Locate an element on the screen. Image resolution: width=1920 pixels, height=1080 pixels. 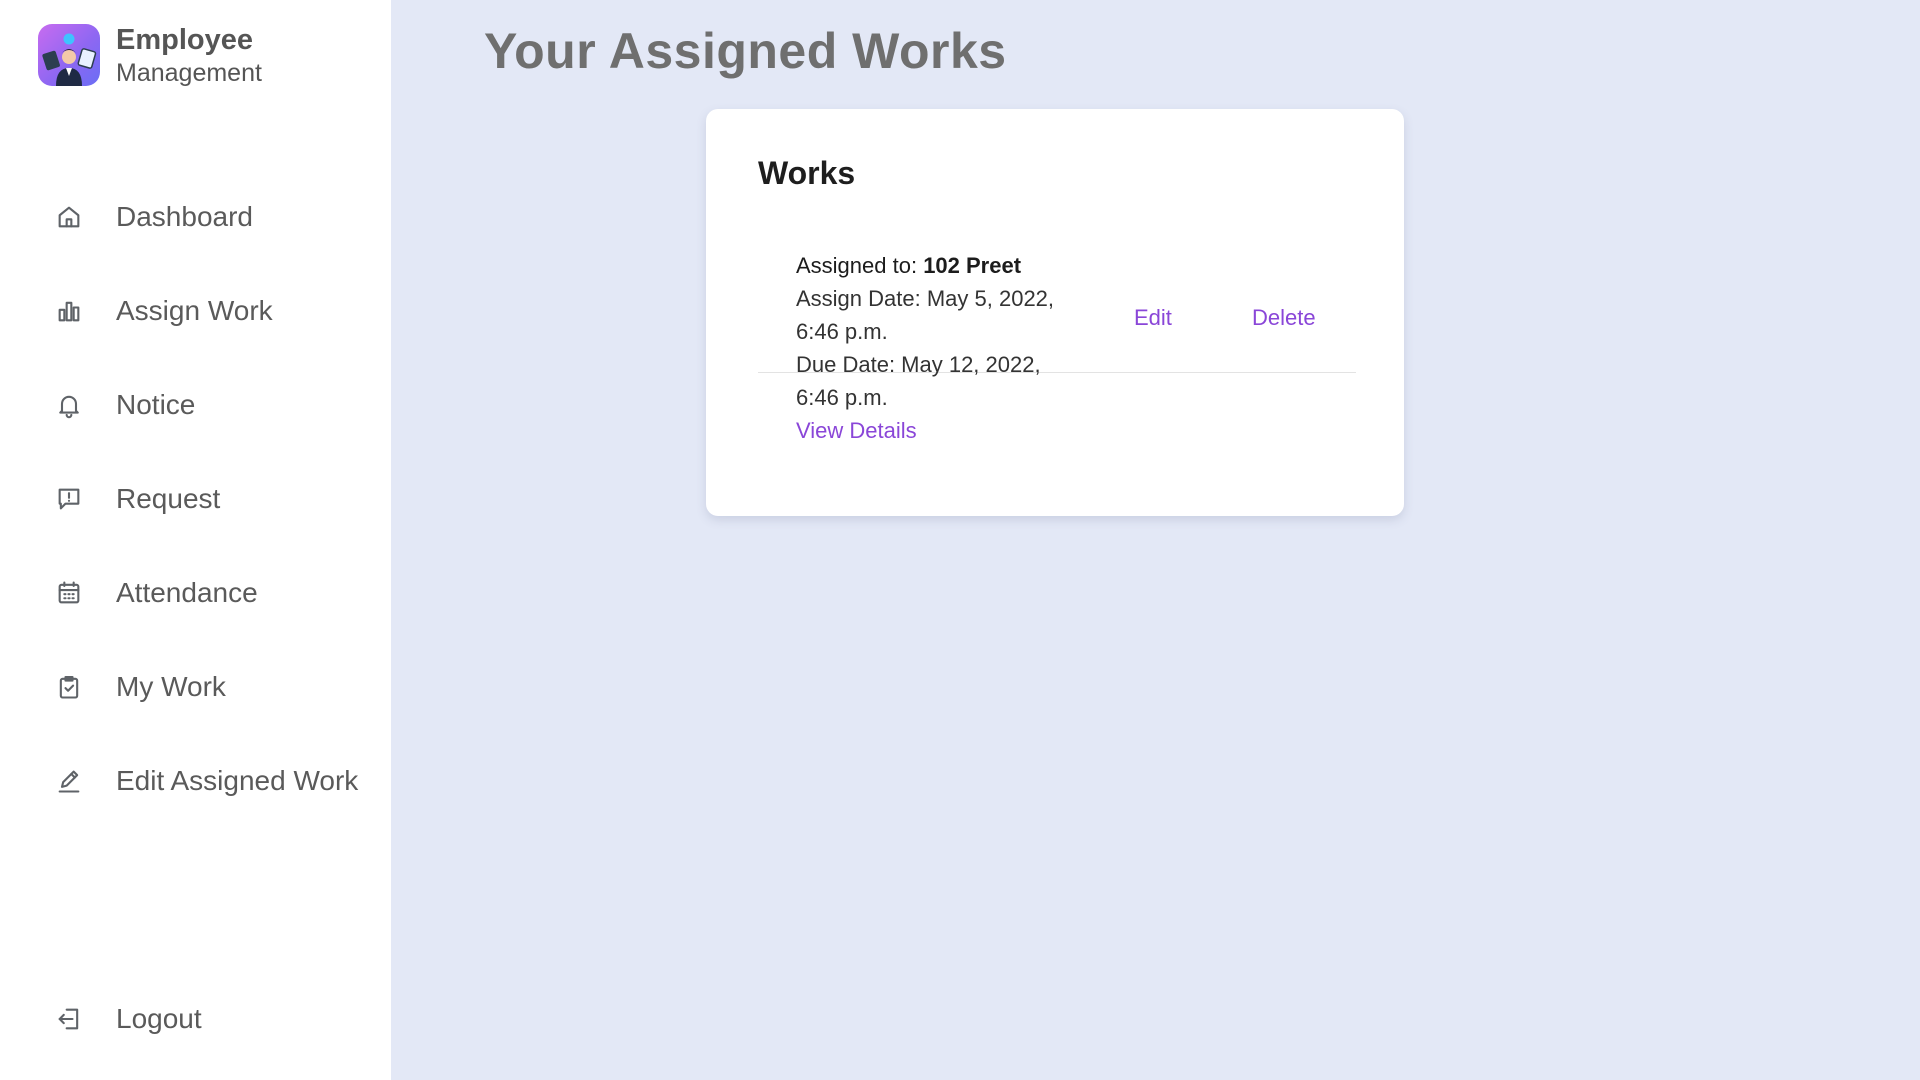
edit-link: Edit is located at coordinates (1153, 318).